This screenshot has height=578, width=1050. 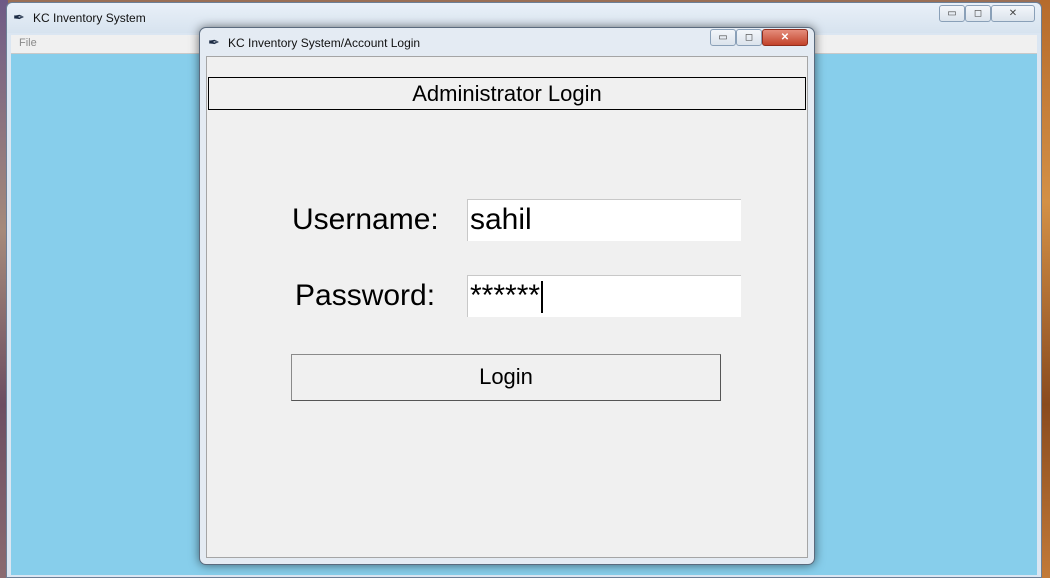 I want to click on username-label: Username:, so click(x=365, y=219).